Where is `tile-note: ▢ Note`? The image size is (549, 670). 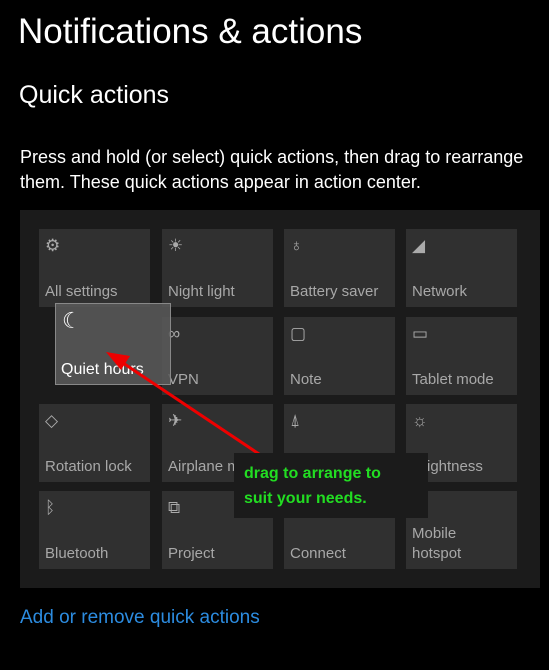
tile-note: ▢ Note is located at coordinates (339, 356).